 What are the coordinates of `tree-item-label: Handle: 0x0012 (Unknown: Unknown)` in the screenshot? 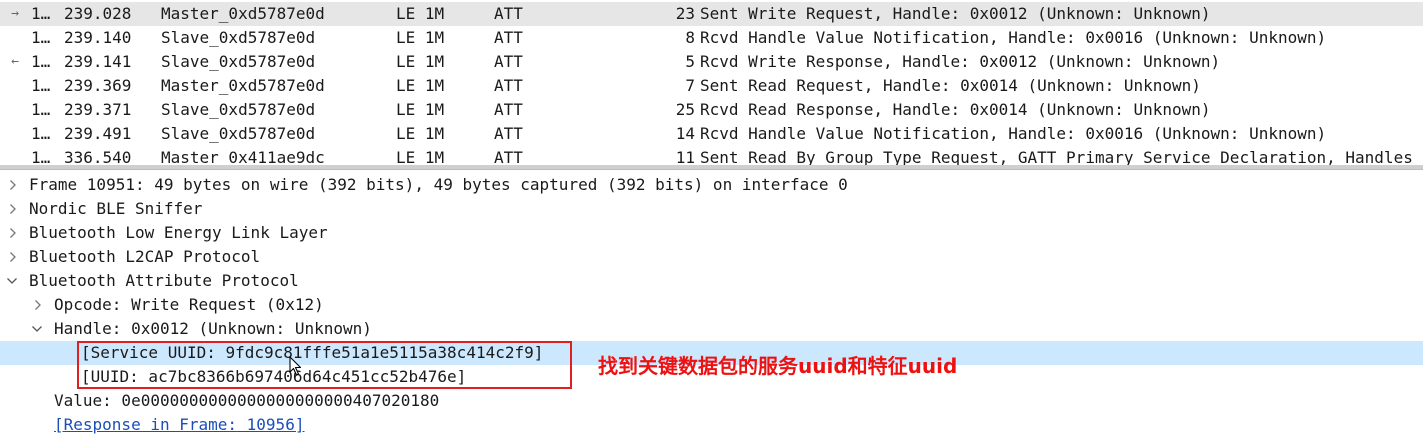 It's located at (213, 328).